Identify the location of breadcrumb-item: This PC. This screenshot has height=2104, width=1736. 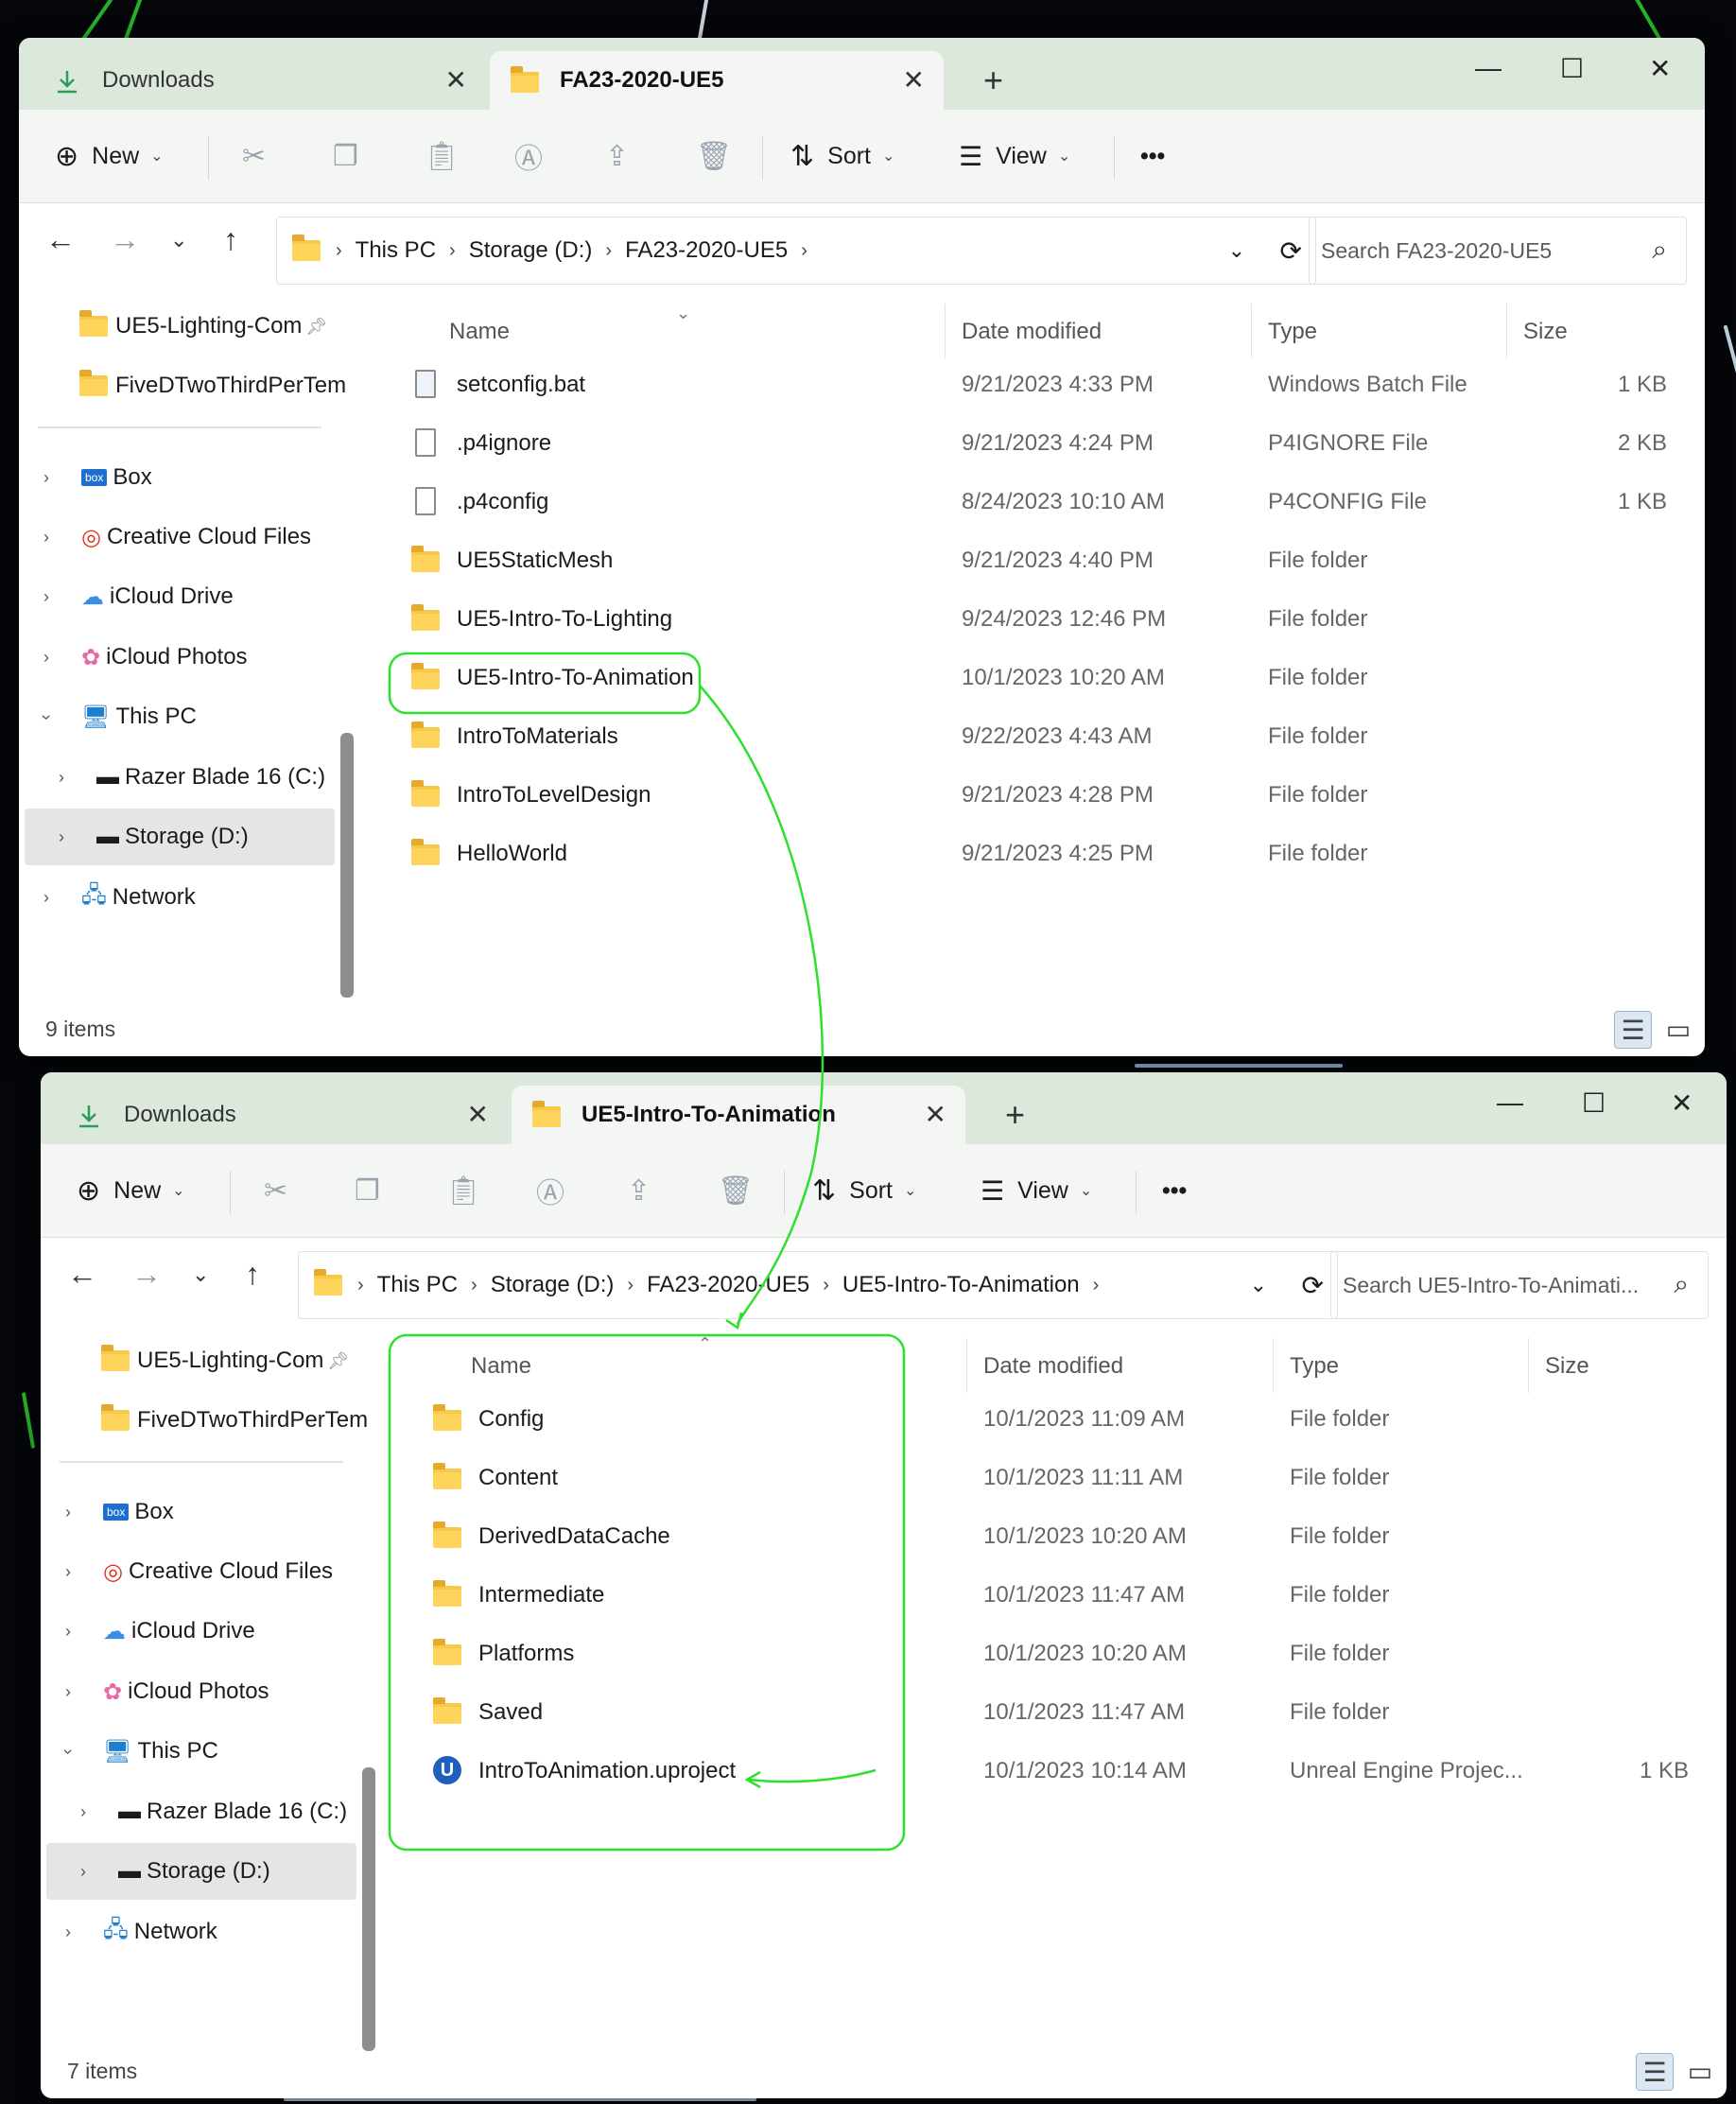
(417, 1285).